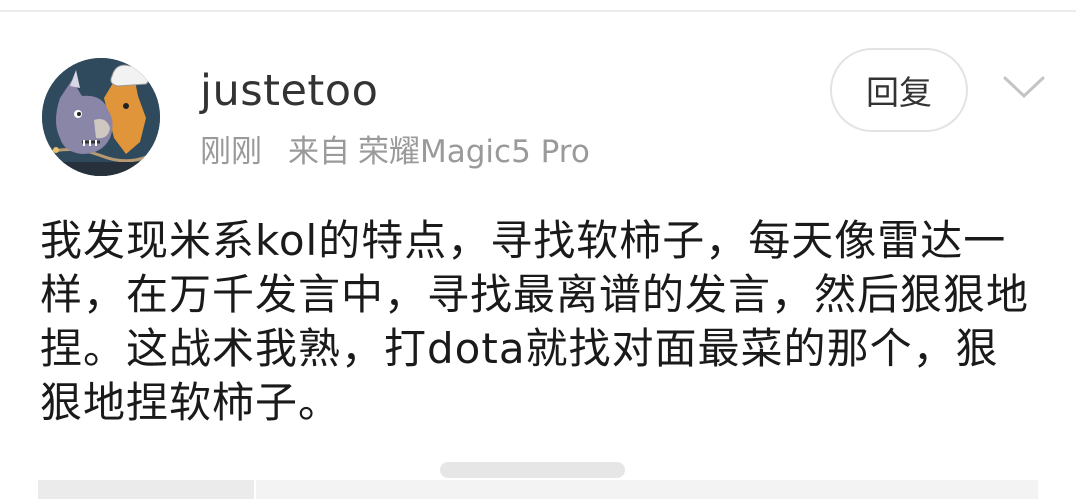  Describe the element at coordinates (899, 90) in the screenshot. I see `reply-button: 回复` at that location.